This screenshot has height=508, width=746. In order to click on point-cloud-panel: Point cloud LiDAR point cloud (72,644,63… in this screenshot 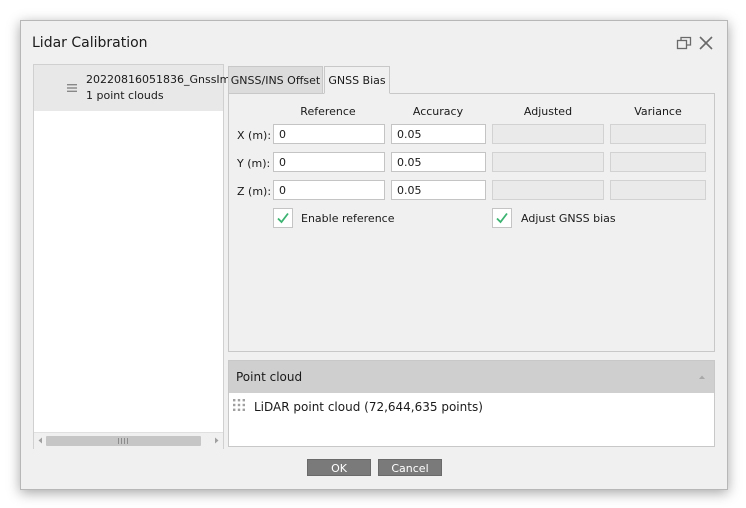, I will do `click(471, 403)`.